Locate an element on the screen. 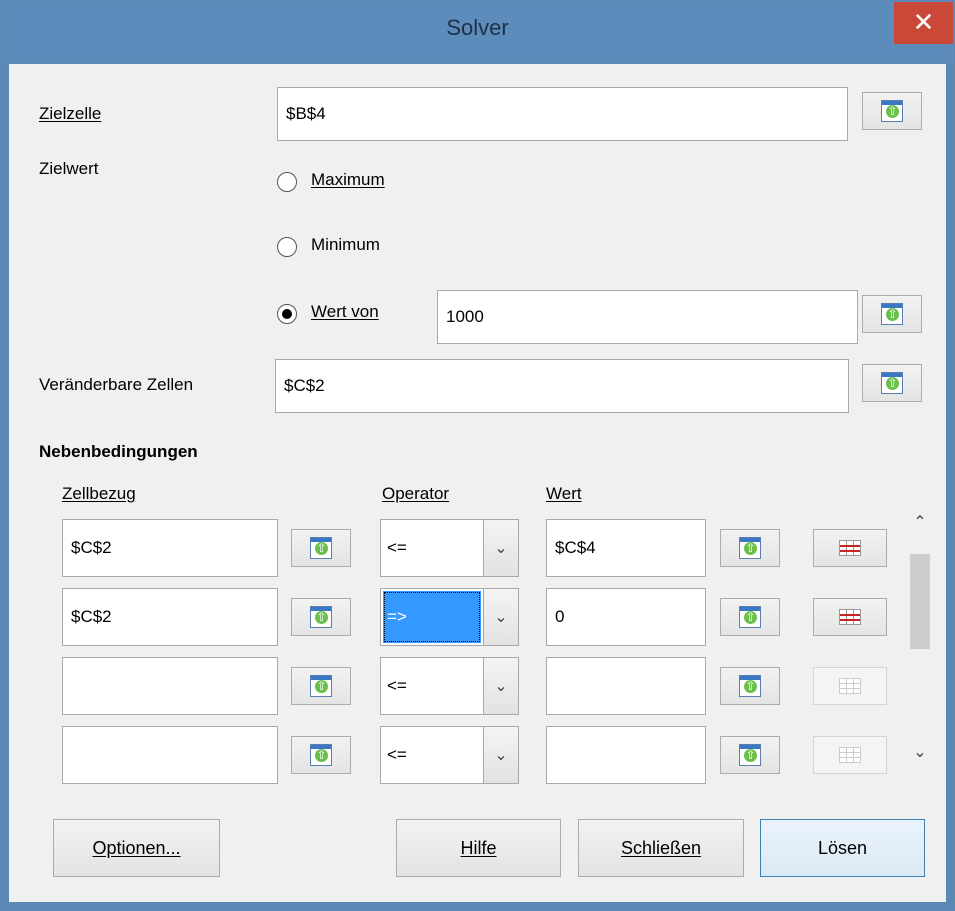 The height and width of the screenshot is (911, 955). constraints-heading: Nebenbedingungen is located at coordinates (118, 451).